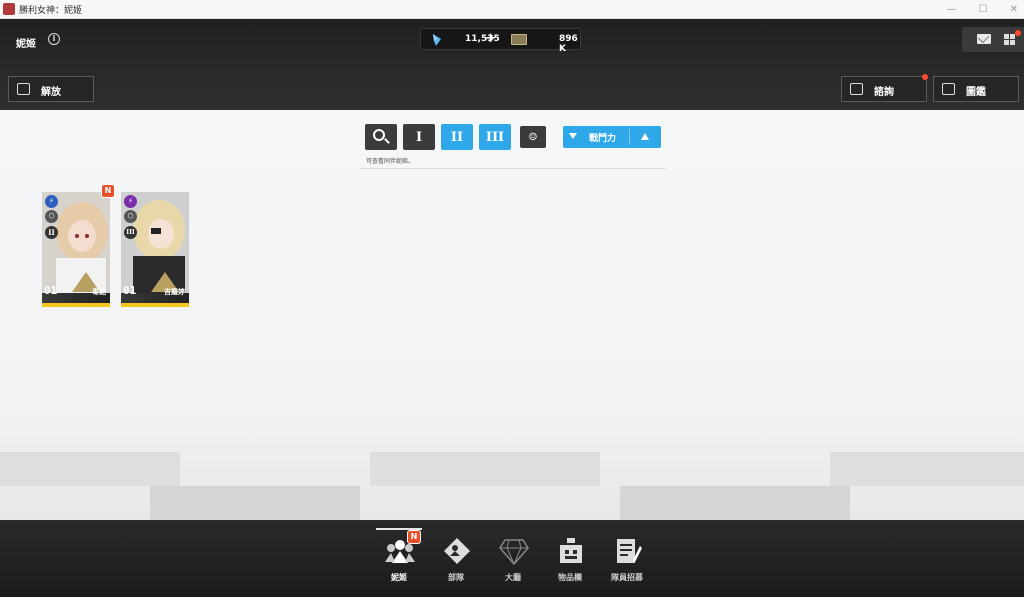 This screenshot has height=597, width=1024. What do you see at coordinates (1014, 9) in the screenshot?
I see `close-icon: ✕` at bounding box center [1014, 9].